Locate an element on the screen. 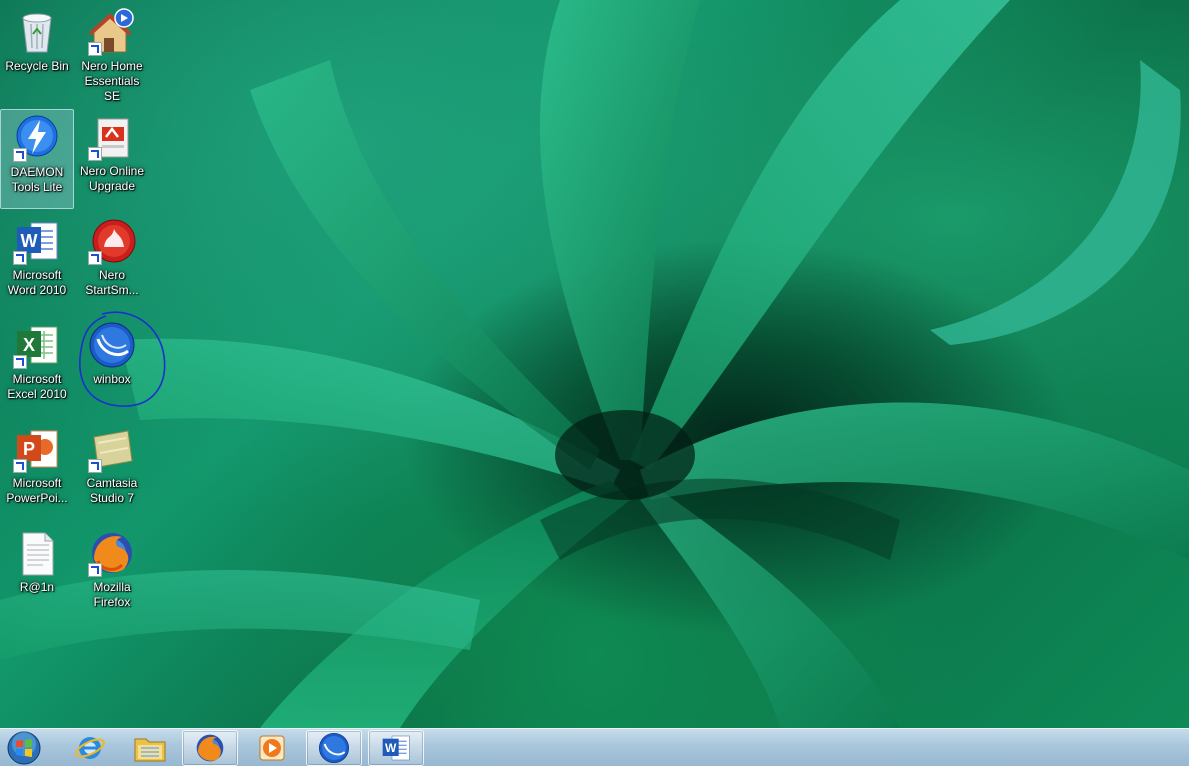 The height and width of the screenshot is (766, 1189). desktop-icon-label: Nero Home Essentials SE is located at coordinates (112, 81).